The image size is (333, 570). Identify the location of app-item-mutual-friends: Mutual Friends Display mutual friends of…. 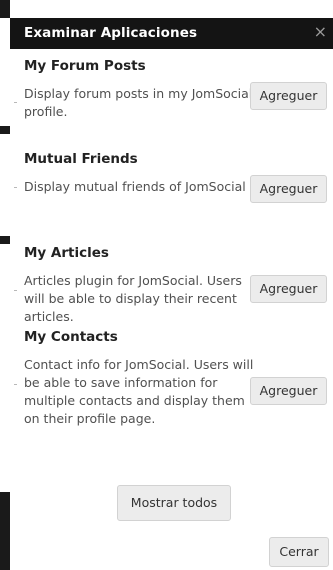
(171, 191).